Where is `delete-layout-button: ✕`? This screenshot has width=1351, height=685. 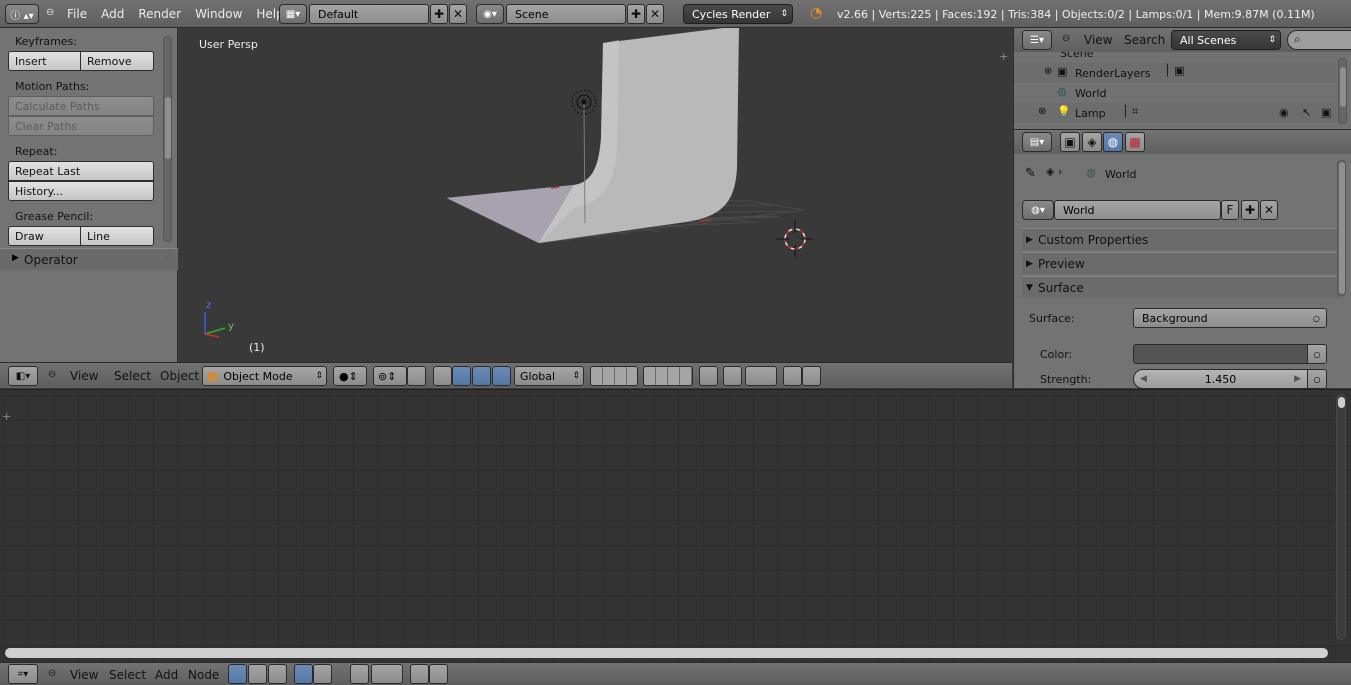
delete-layout-button: ✕ is located at coordinates (458, 14).